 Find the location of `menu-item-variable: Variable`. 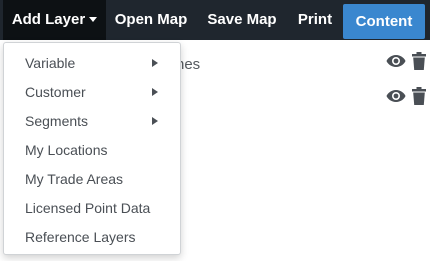

menu-item-variable: Variable is located at coordinates (92, 63).